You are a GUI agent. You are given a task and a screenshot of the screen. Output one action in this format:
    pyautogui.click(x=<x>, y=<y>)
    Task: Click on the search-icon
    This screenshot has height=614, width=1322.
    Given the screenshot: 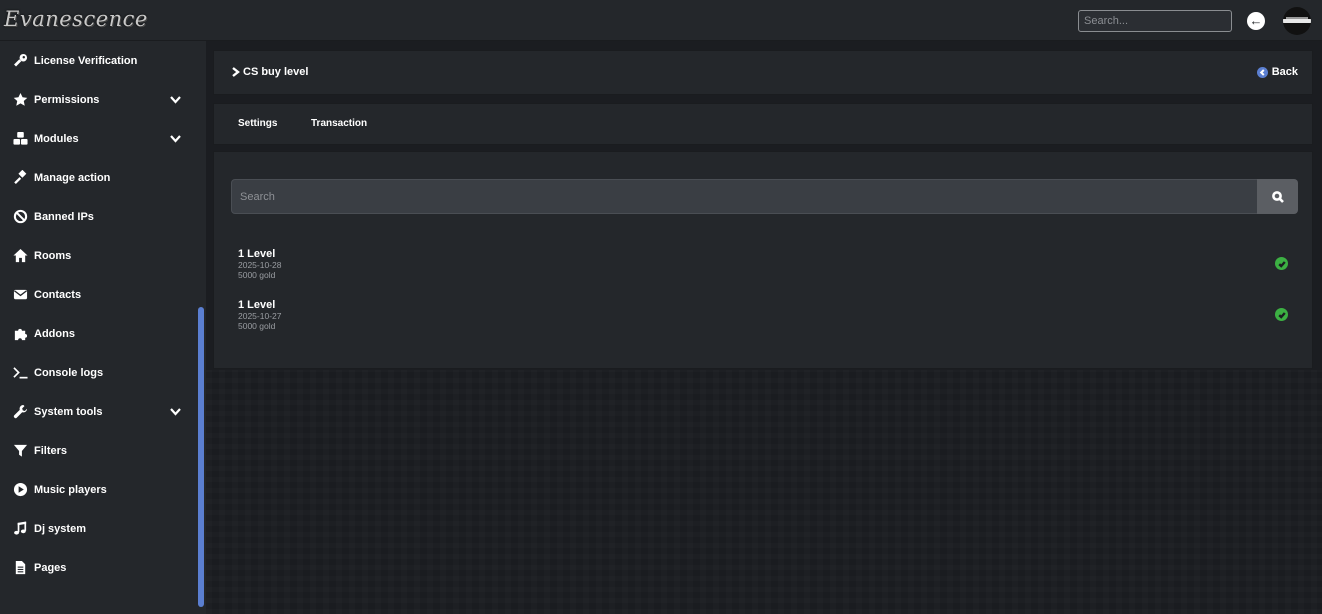 What is the action you would take?
    pyautogui.click(x=1277, y=196)
    